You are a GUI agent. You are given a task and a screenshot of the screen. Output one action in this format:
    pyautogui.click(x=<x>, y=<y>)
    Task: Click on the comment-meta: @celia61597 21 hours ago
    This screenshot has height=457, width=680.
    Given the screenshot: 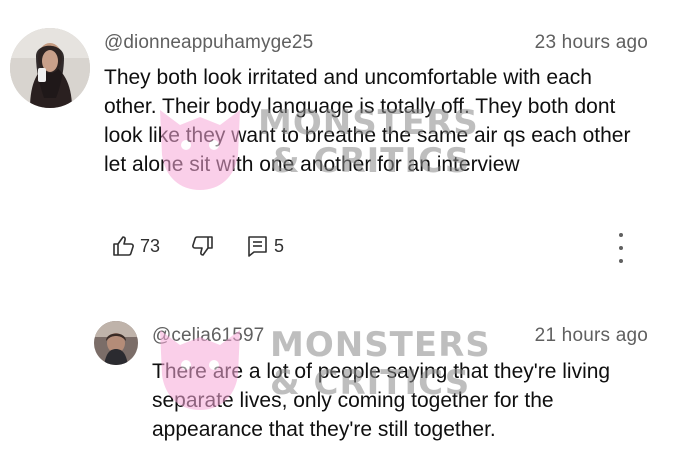 What is the action you would take?
    pyautogui.click(x=400, y=336)
    